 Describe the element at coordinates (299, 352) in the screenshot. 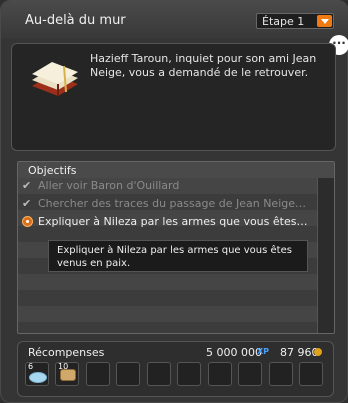

I see `xp-amount: 87 960` at that location.